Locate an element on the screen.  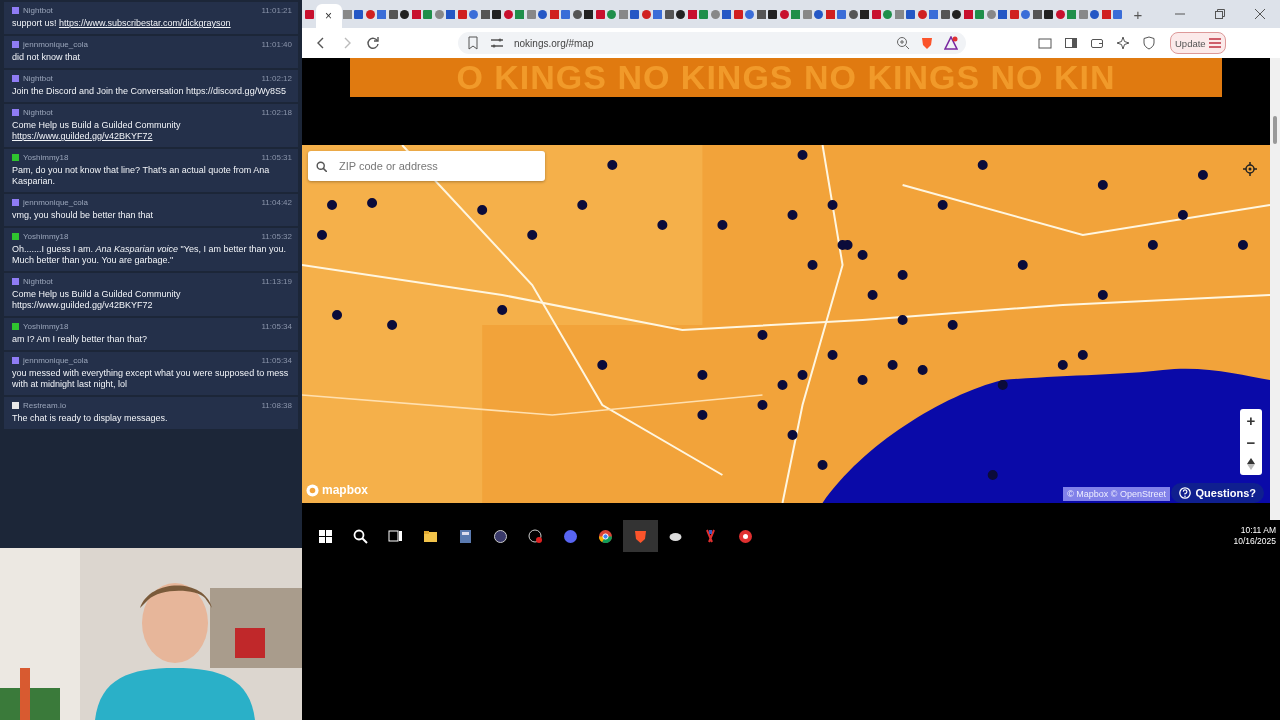
message-link: https://www.guilded.gg/v42BKYF72 is located at coordinates (82, 136).